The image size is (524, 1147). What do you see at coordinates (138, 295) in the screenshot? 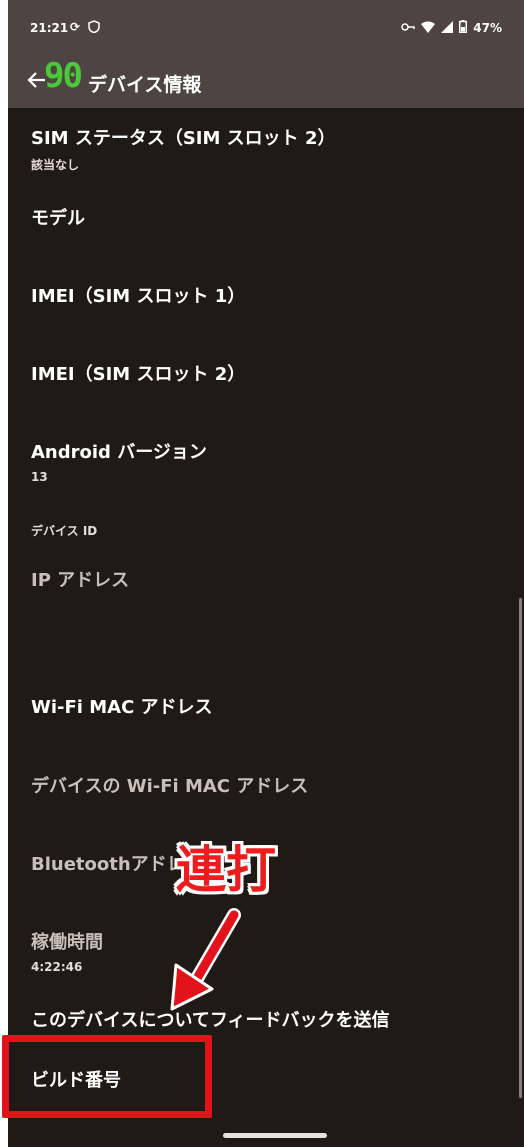
I see `list-item-imei-slot1: IMEI（SIM スロット 1）` at bounding box center [138, 295].